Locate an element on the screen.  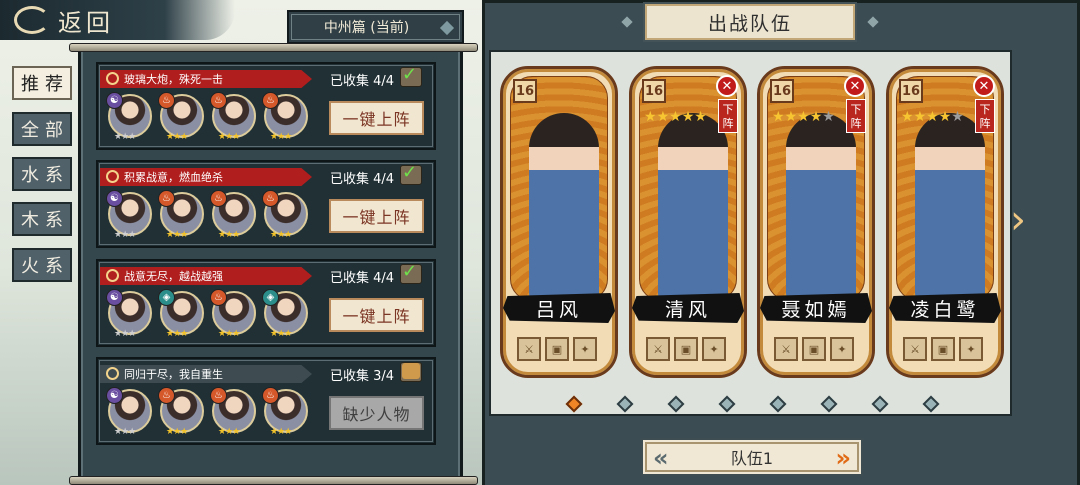
team-card: 积累战意，燃血绝杀 已收集 4/4 ✓ ☯ ★★★ ♨ ★★★ ♨ ★★★ ♨ ★★★ 一键上阵 is located at coordinates (266, 204).